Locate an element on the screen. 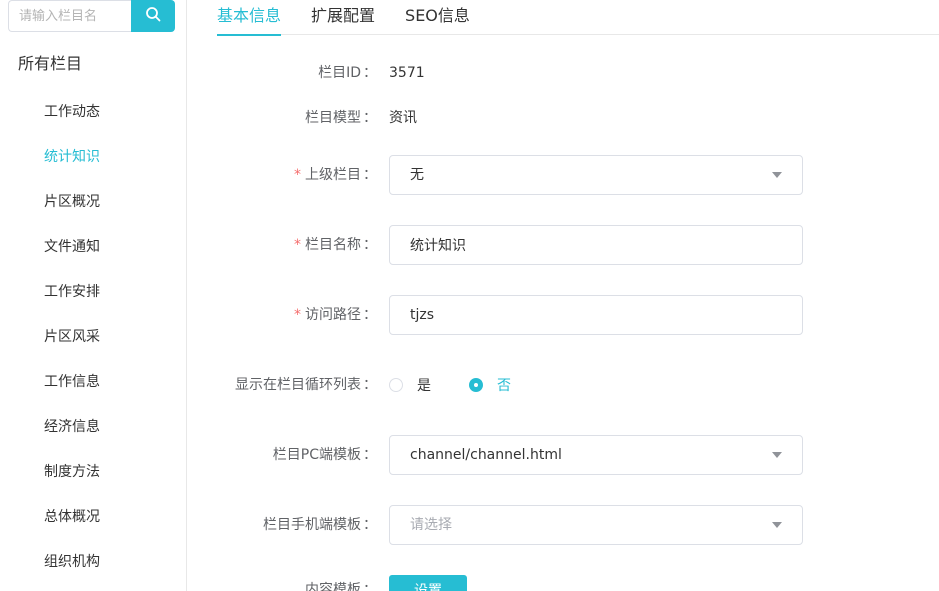 Image resolution: width=939 pixels, height=591 pixels. show-in-loop-yes-radio: 是 is located at coordinates (410, 385).